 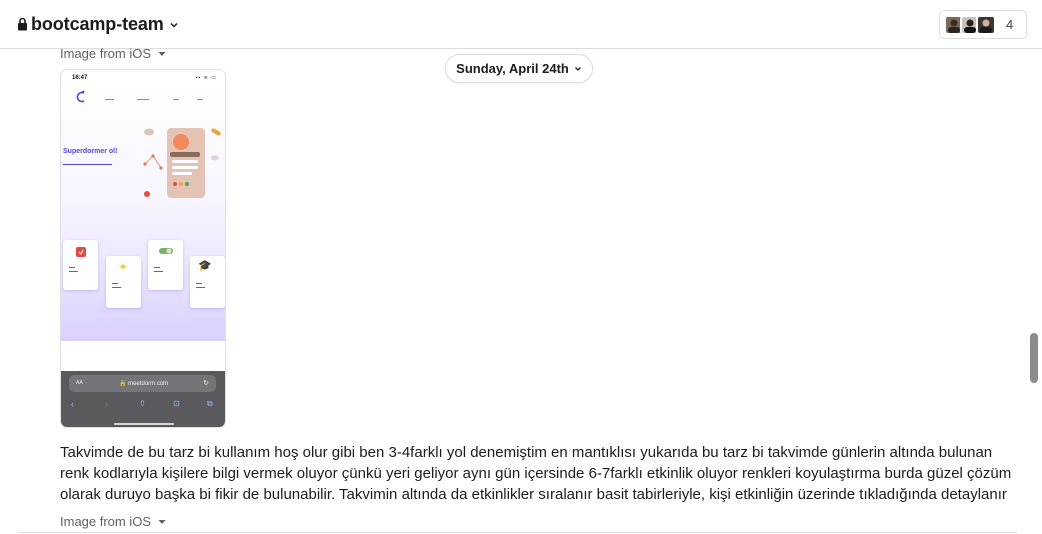 I want to click on url-text: 🔒 meetdorm.com, so click(x=144, y=384).